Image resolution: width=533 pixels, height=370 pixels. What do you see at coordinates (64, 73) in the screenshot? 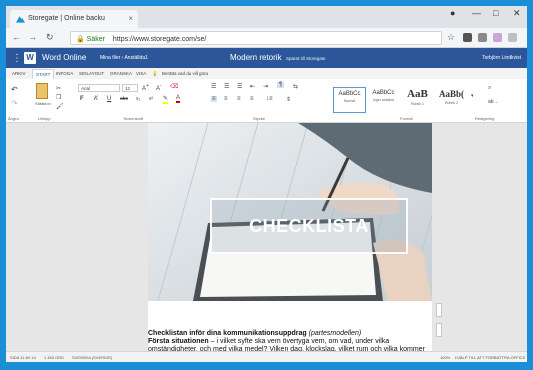
I see `tab-infoga: INFOGA` at bounding box center [64, 73].